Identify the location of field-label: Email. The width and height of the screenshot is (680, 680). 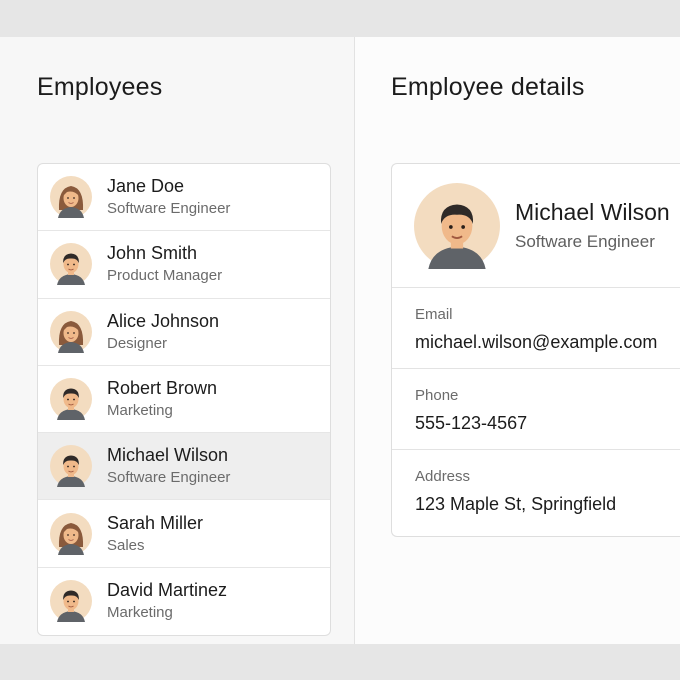
(434, 314).